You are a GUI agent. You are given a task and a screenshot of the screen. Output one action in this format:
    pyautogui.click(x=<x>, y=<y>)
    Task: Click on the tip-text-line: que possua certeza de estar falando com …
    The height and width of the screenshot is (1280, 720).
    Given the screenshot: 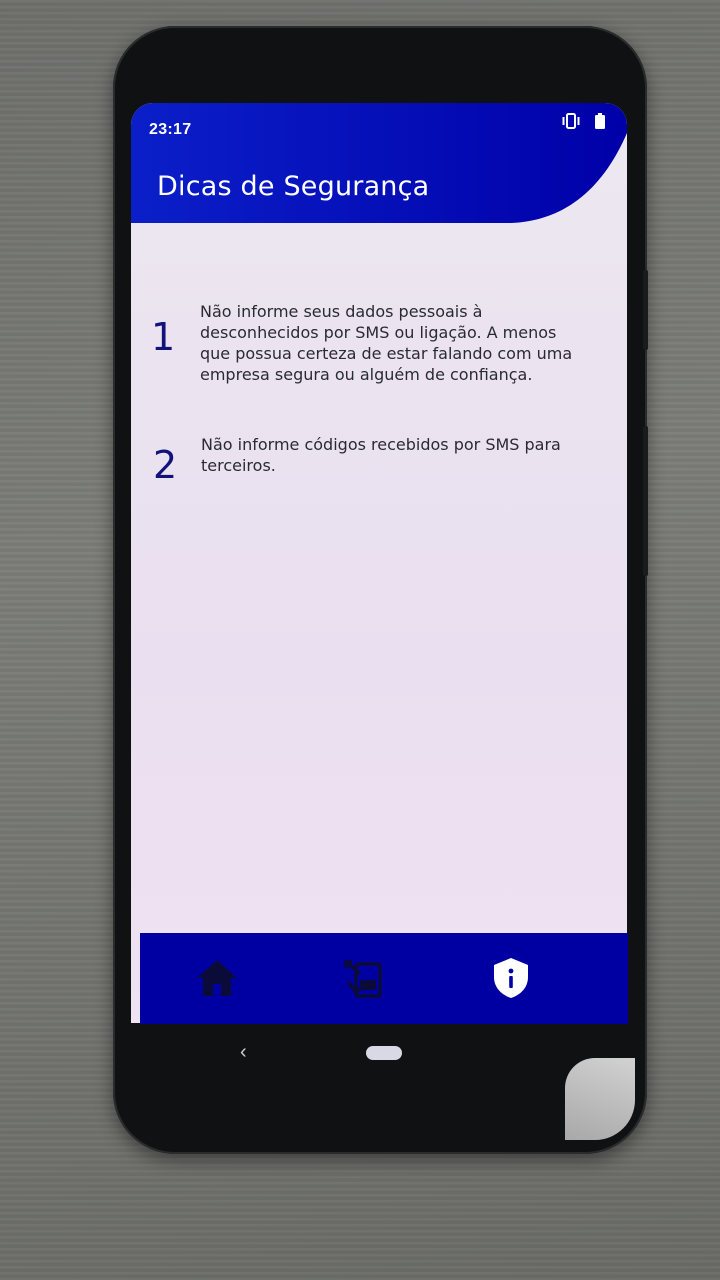 What is the action you would take?
    pyautogui.click(x=386, y=353)
    